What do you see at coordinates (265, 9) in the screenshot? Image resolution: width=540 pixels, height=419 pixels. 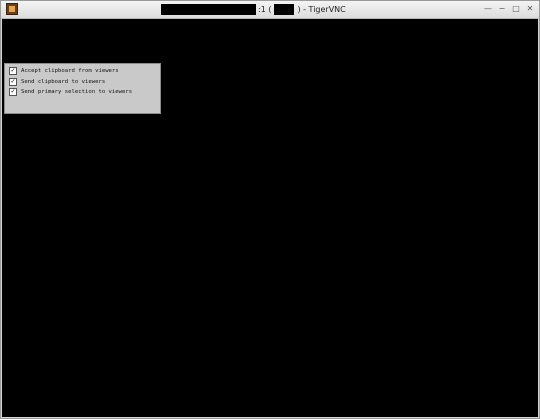 I see `title-display-text: :1 (` at bounding box center [265, 9].